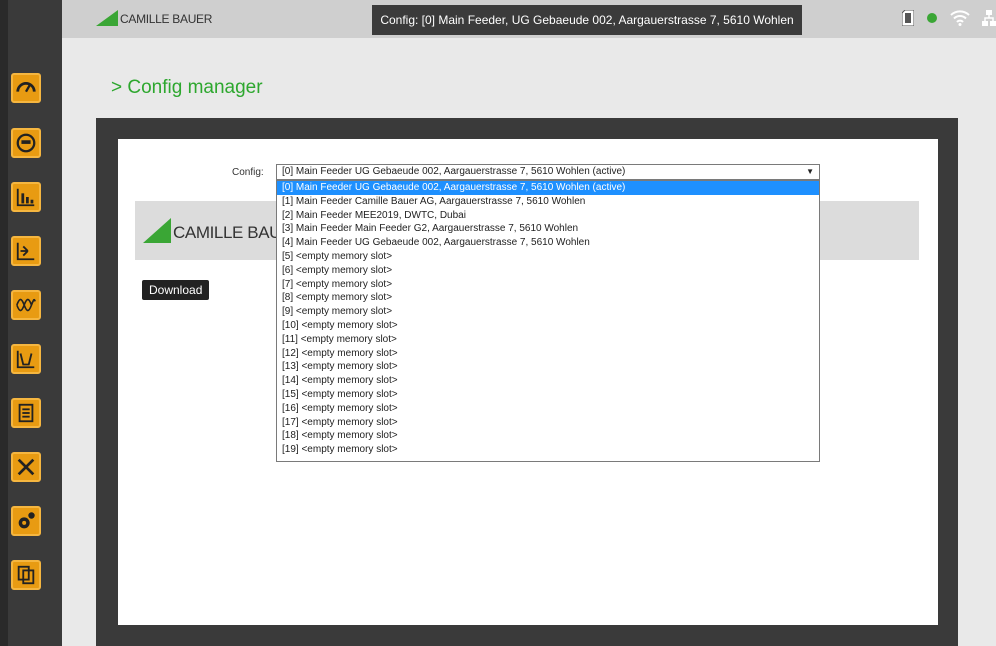 The image size is (996, 646). Describe the element at coordinates (548, 436) in the screenshot. I see `dropdown-option: [18] <empty memory slot>` at that location.